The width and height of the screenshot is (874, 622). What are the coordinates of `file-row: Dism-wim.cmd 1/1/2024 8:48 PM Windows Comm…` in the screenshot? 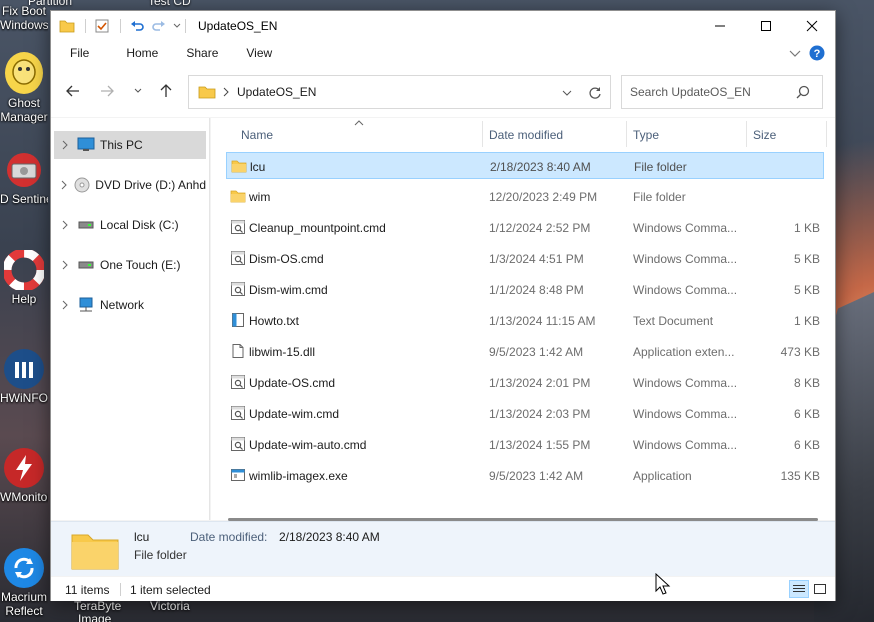 It's located at (525, 289).